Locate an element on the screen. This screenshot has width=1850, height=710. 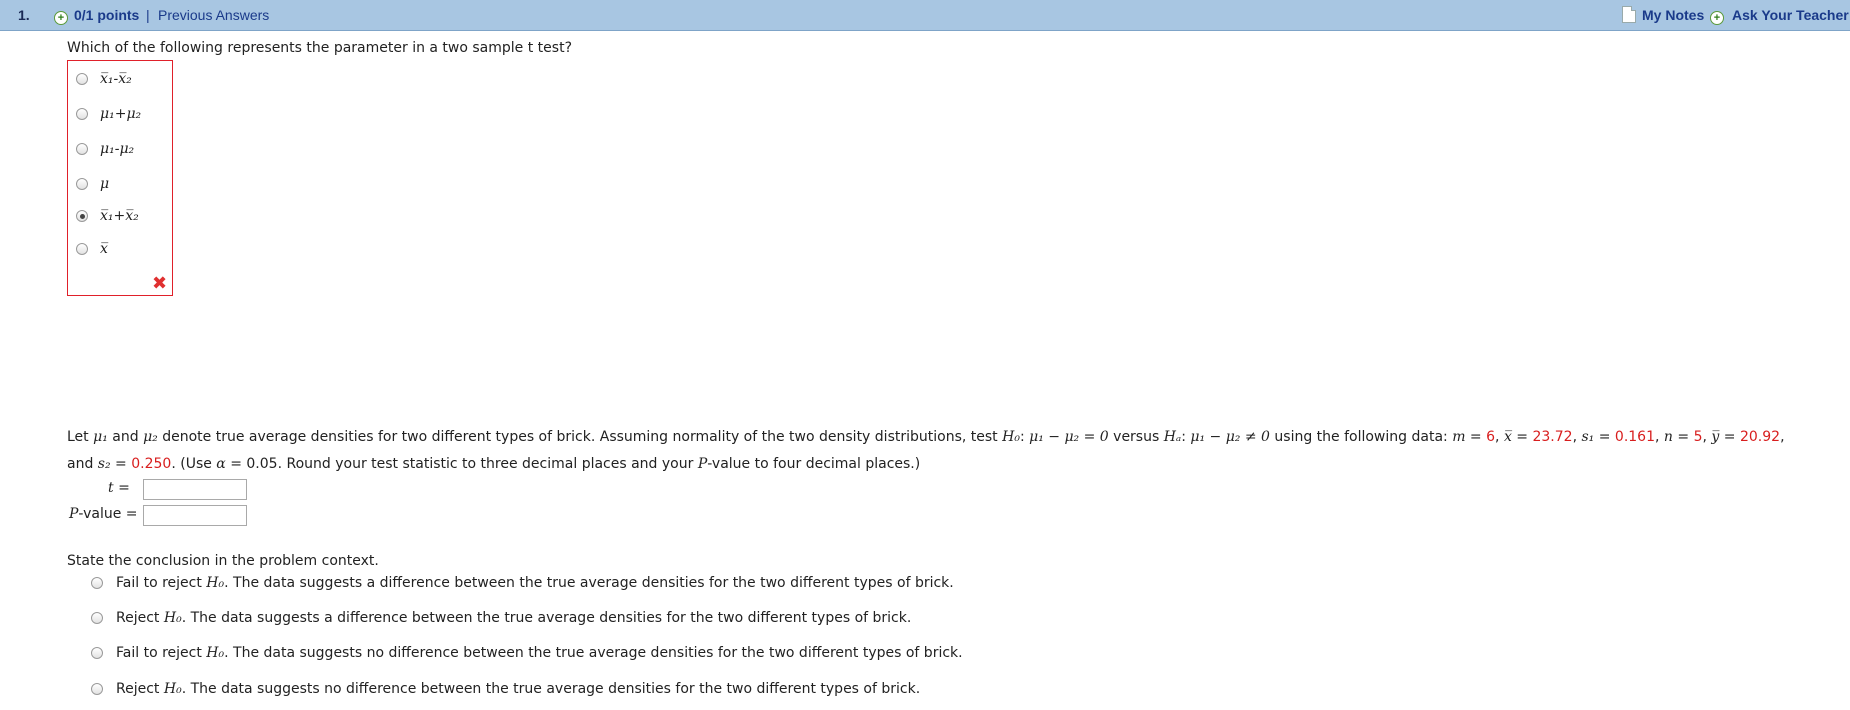
option-2: μ₁+μ₂ is located at coordinates (108, 114).